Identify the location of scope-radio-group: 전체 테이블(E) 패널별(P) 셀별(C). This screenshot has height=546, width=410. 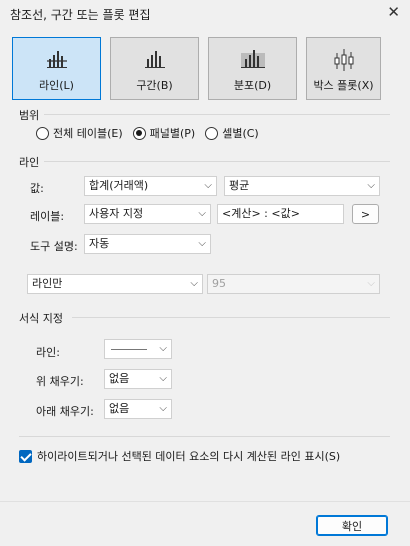
(152, 133).